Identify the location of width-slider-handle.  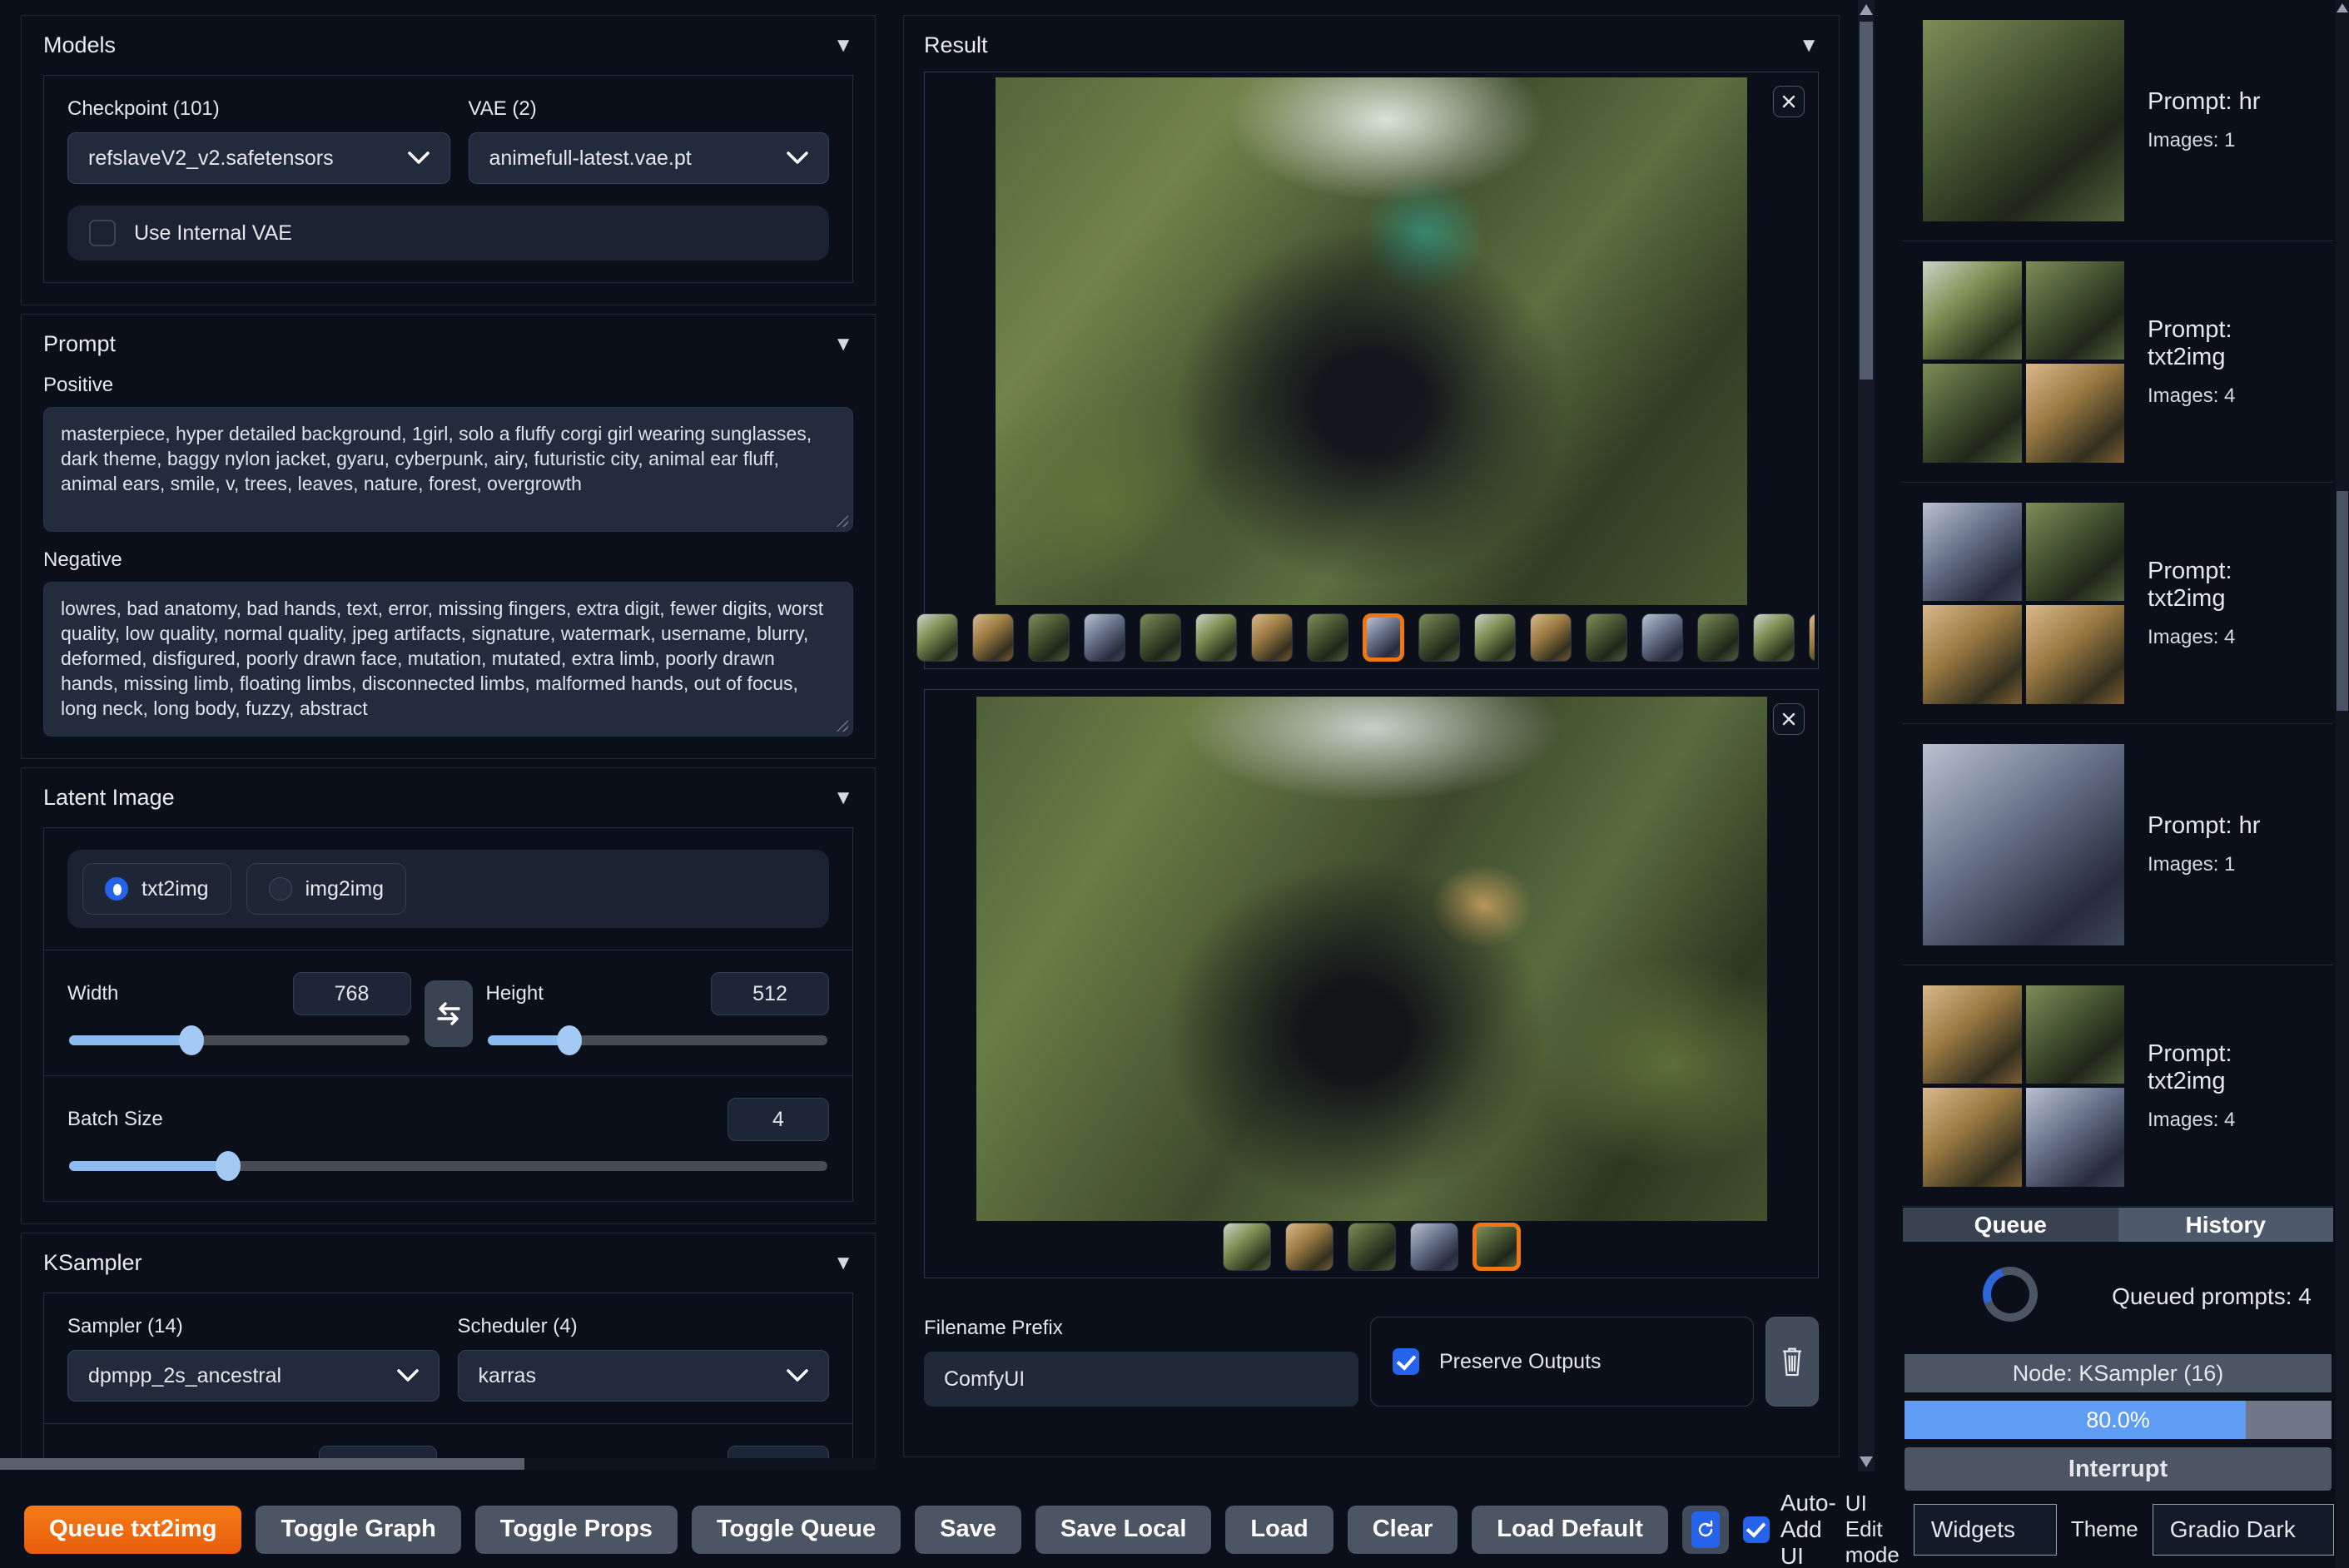
(192, 1040).